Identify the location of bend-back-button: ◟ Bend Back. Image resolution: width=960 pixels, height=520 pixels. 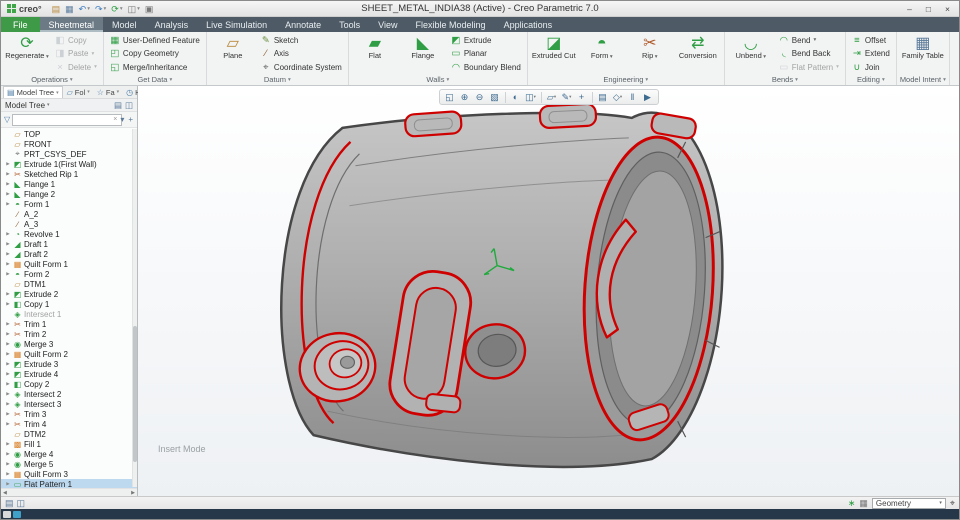
(809, 53).